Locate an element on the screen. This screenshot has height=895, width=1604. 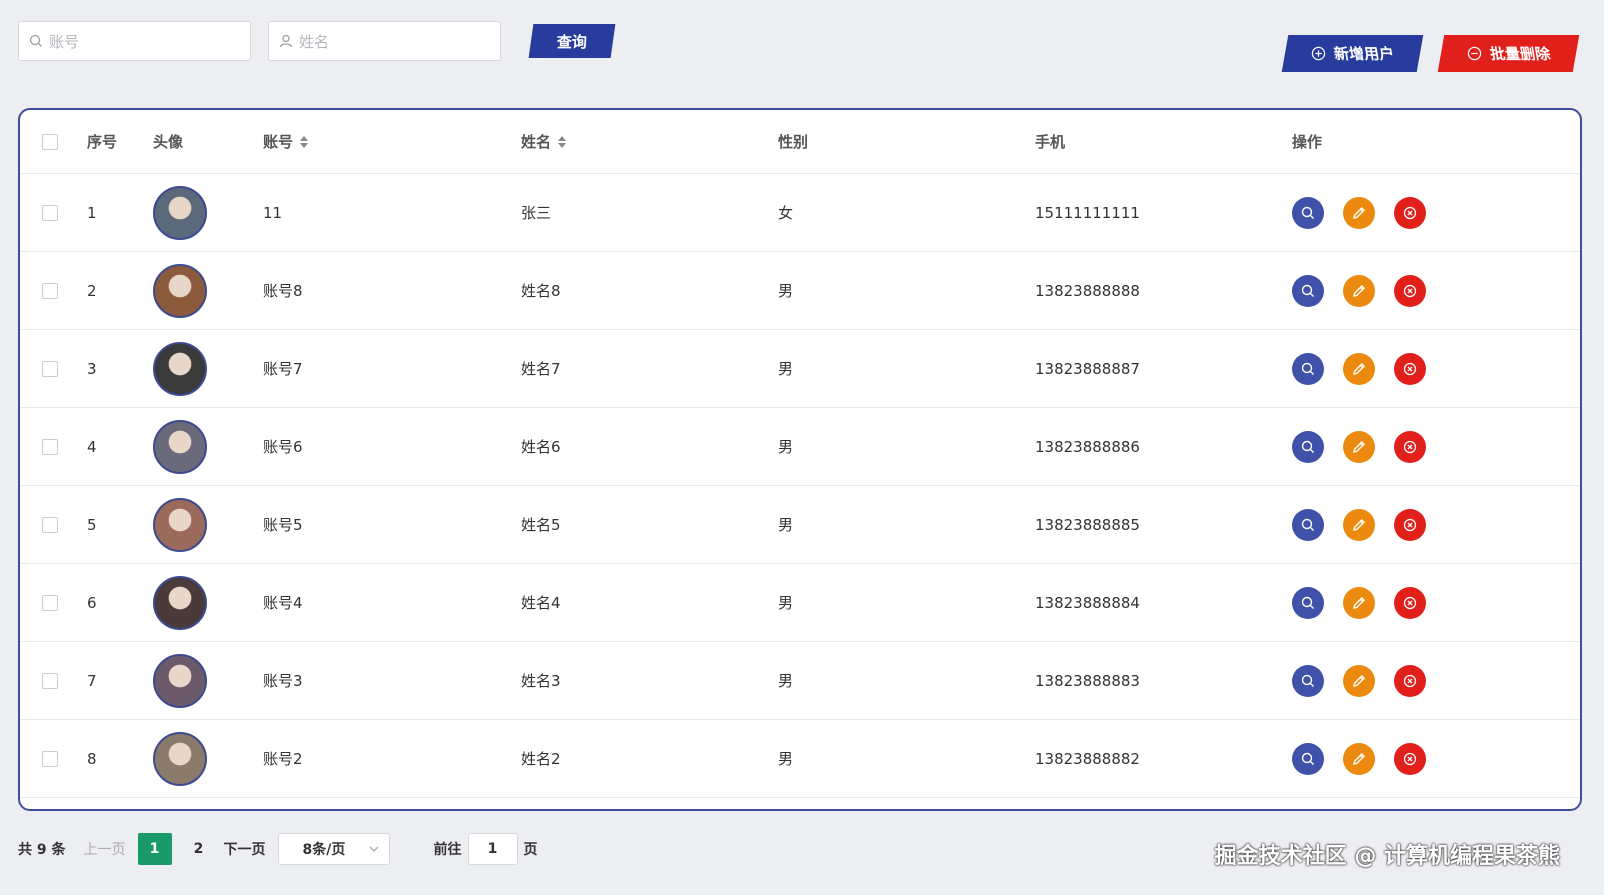
page-1-button: 1 is located at coordinates (154, 849).